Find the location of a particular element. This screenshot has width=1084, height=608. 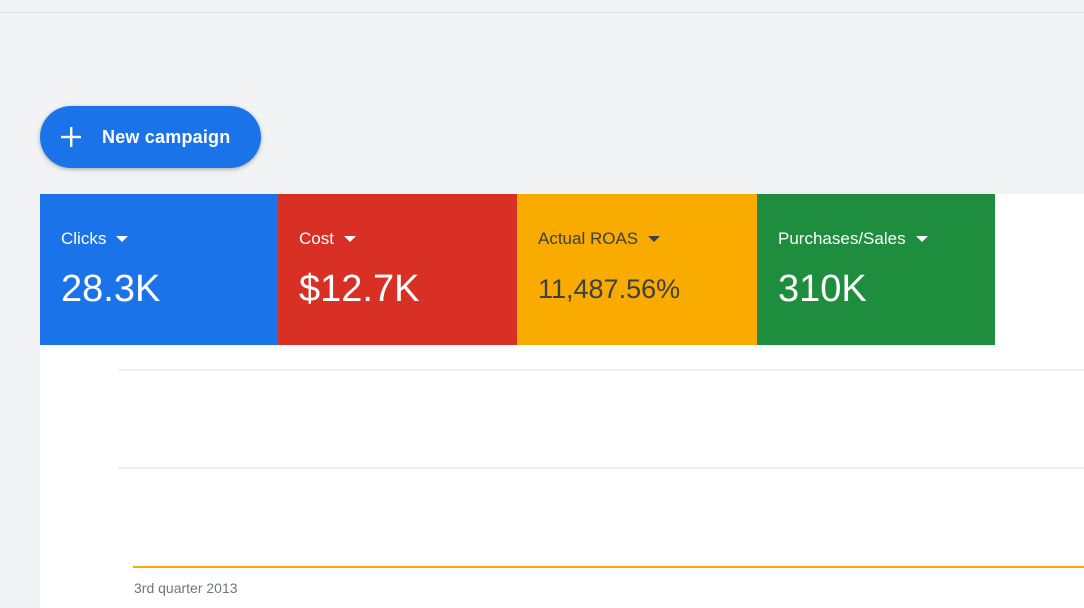

scorecard-value: $12.7K is located at coordinates (359, 289).